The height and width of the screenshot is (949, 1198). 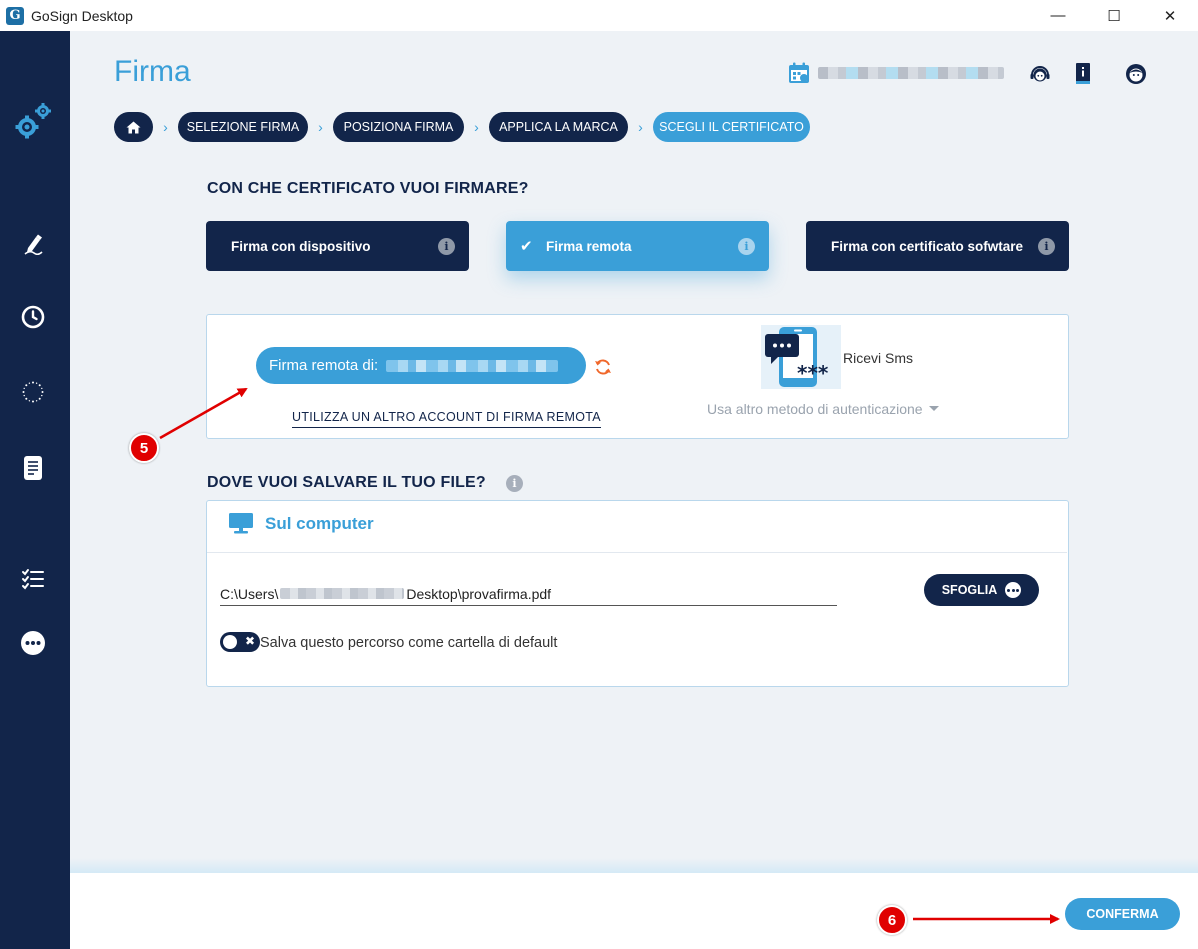 What do you see at coordinates (35, 490) in the screenshot?
I see `sidebar` at bounding box center [35, 490].